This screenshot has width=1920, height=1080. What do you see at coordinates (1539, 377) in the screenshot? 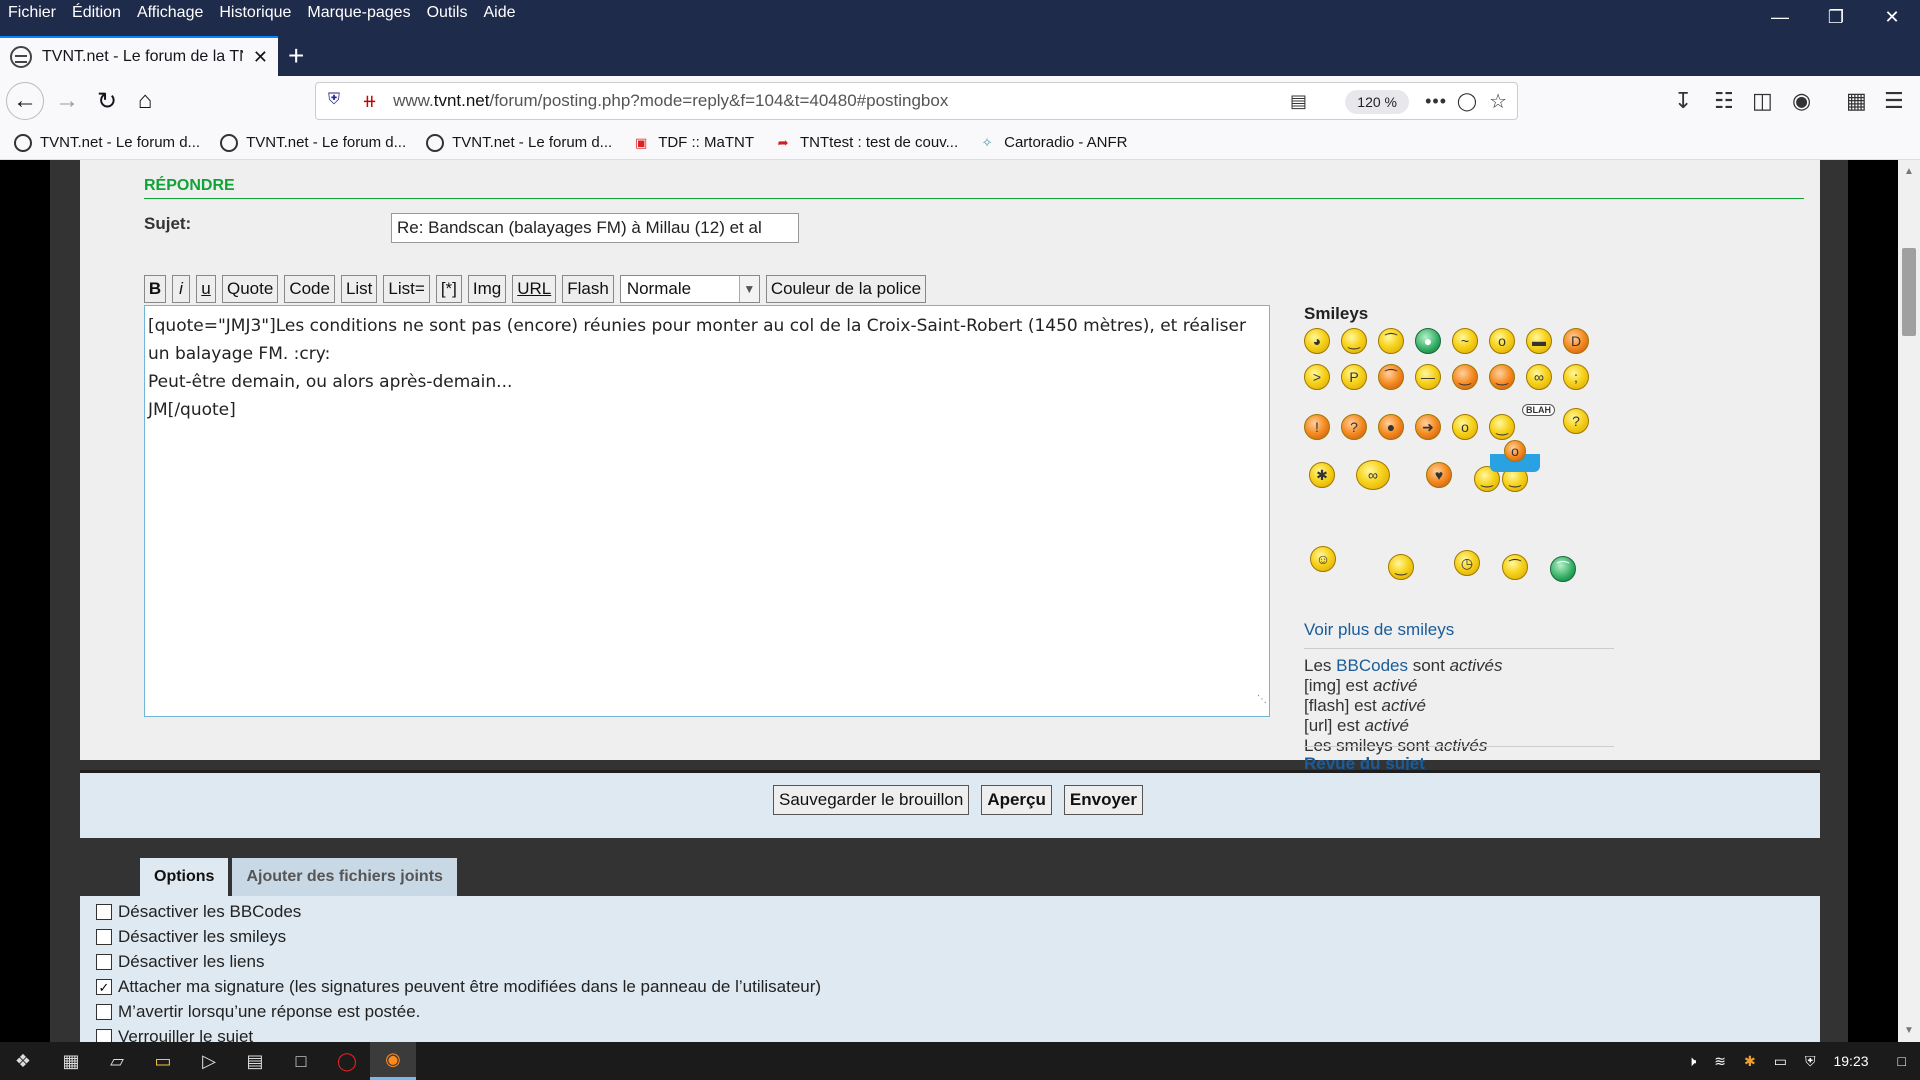
I see `smiley-rolleyes-icon: ∞` at bounding box center [1539, 377].